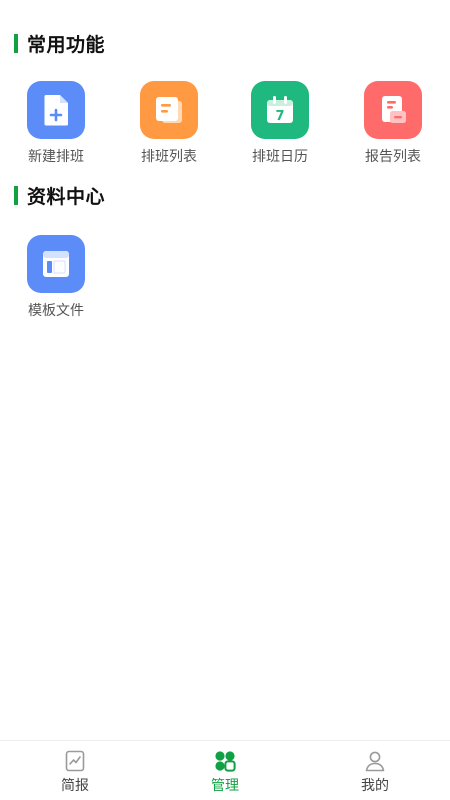 This screenshot has width=450, height=800. I want to click on section-header-resources: 资料中心, so click(60, 195).